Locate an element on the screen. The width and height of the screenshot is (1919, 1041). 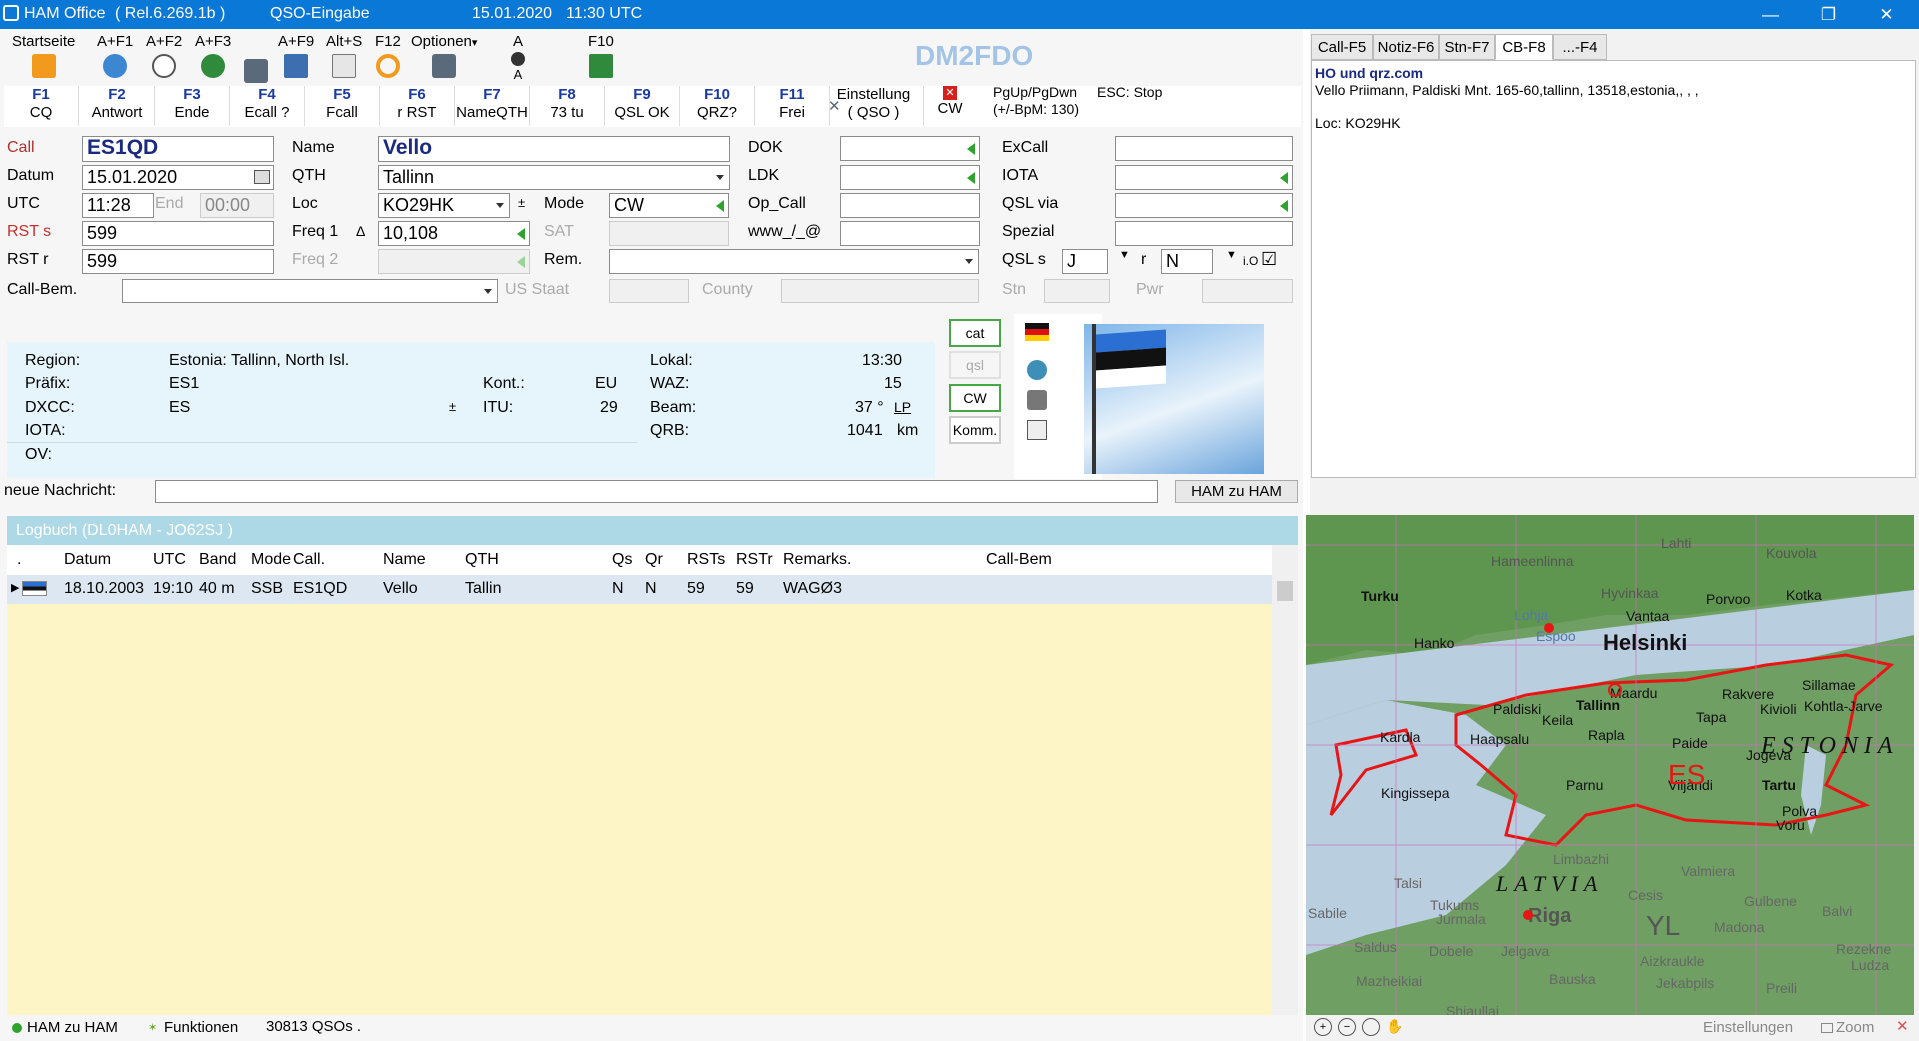
loc-sort-icon: ± is located at coordinates (521, 202).